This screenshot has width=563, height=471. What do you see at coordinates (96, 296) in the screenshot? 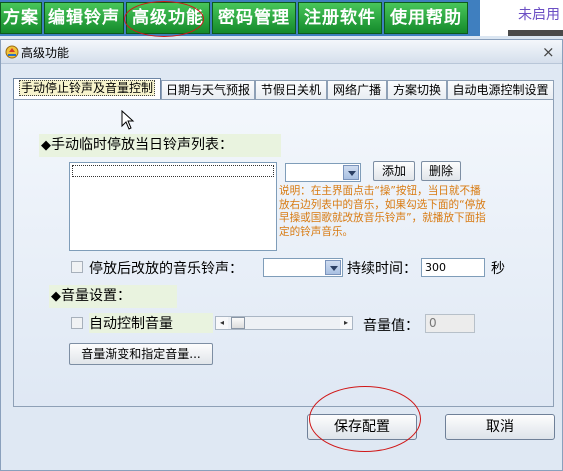
I see `volume-section-text: 音量设置：` at bounding box center [96, 296].